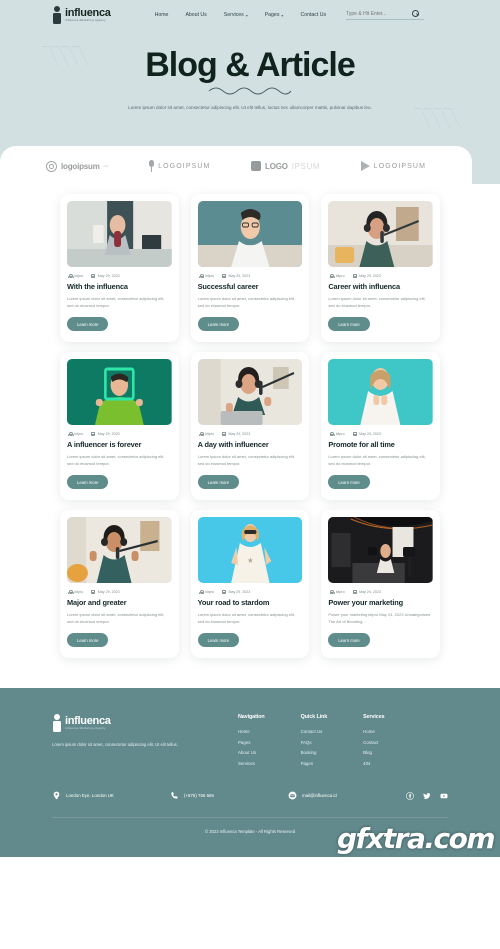 The height and width of the screenshot is (949, 500). What do you see at coordinates (119, 444) in the screenshot?
I see `card-title: A influencer is forever` at bounding box center [119, 444].